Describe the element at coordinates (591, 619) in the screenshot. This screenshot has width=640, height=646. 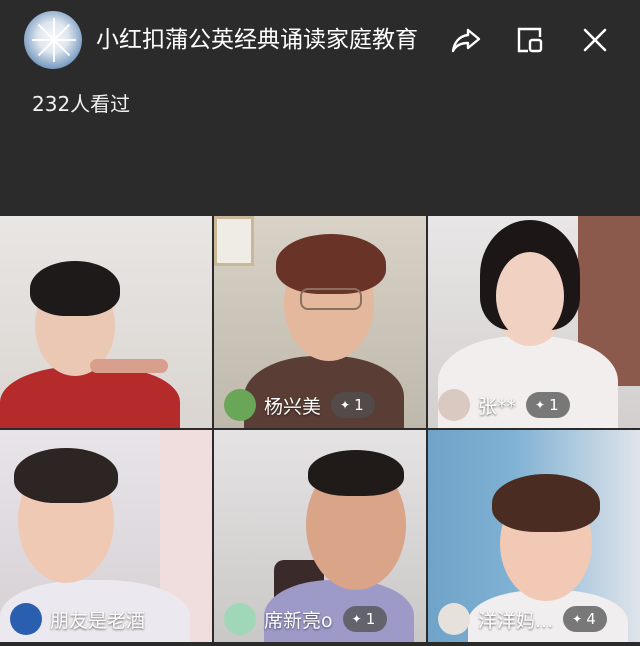
I see `badge-count: 4` at that location.